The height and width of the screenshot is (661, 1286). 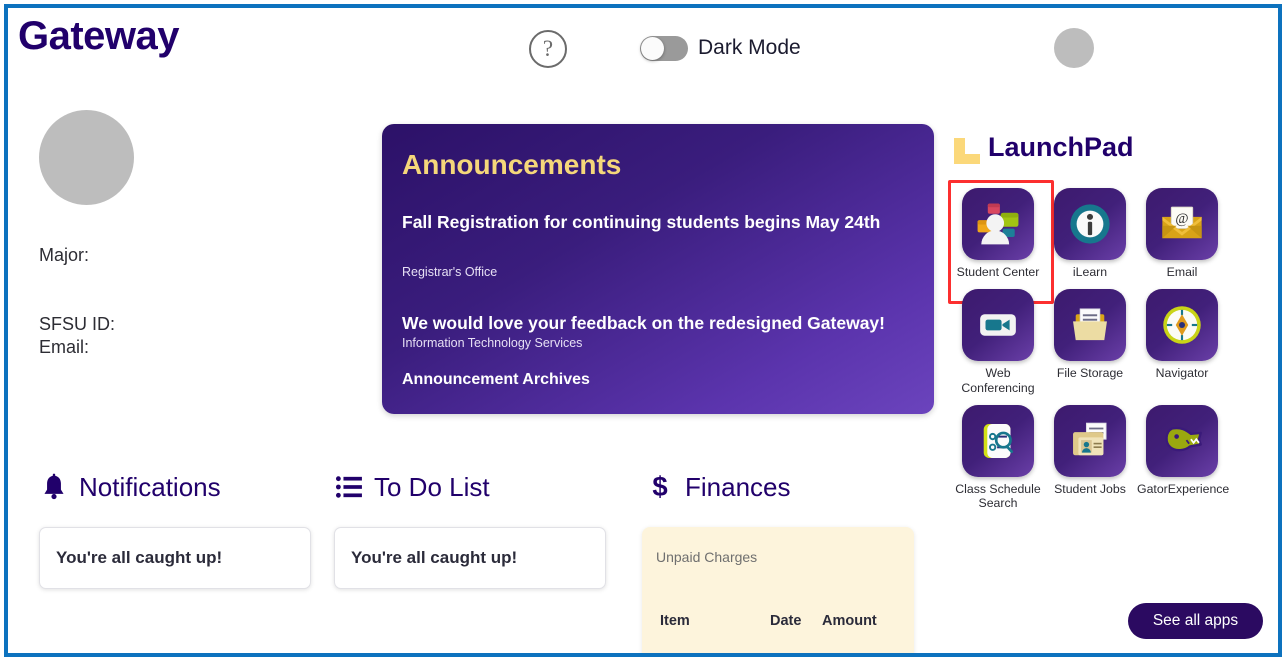 I want to click on app-tile-email: @ Email, so click(x=1182, y=231).